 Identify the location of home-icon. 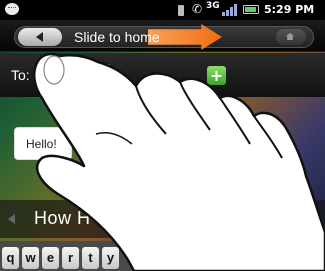
(291, 37).